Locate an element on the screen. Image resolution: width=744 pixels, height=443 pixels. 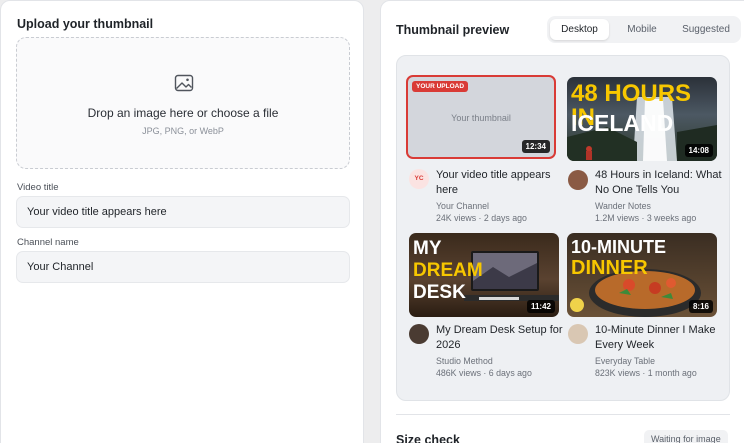
thumbnail-text-line-1: 10-MINUTE is located at coordinates (619, 247).